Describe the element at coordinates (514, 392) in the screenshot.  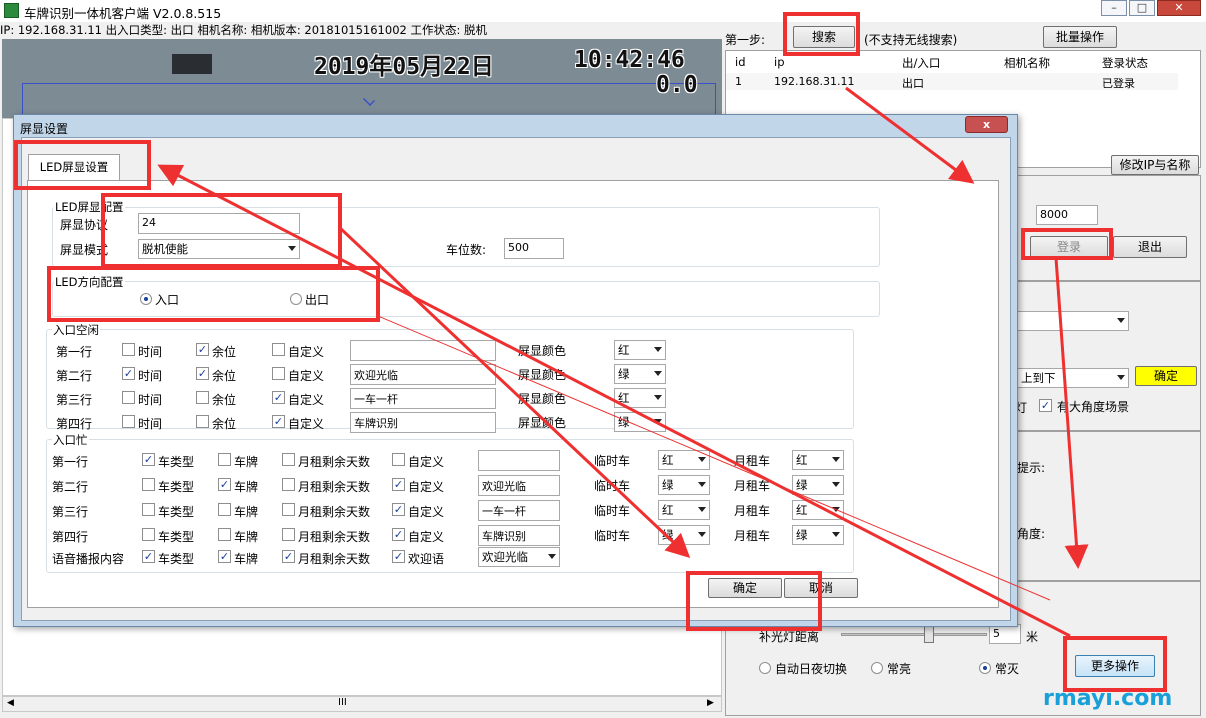
I see `arrow-protocol-to-ok` at that location.